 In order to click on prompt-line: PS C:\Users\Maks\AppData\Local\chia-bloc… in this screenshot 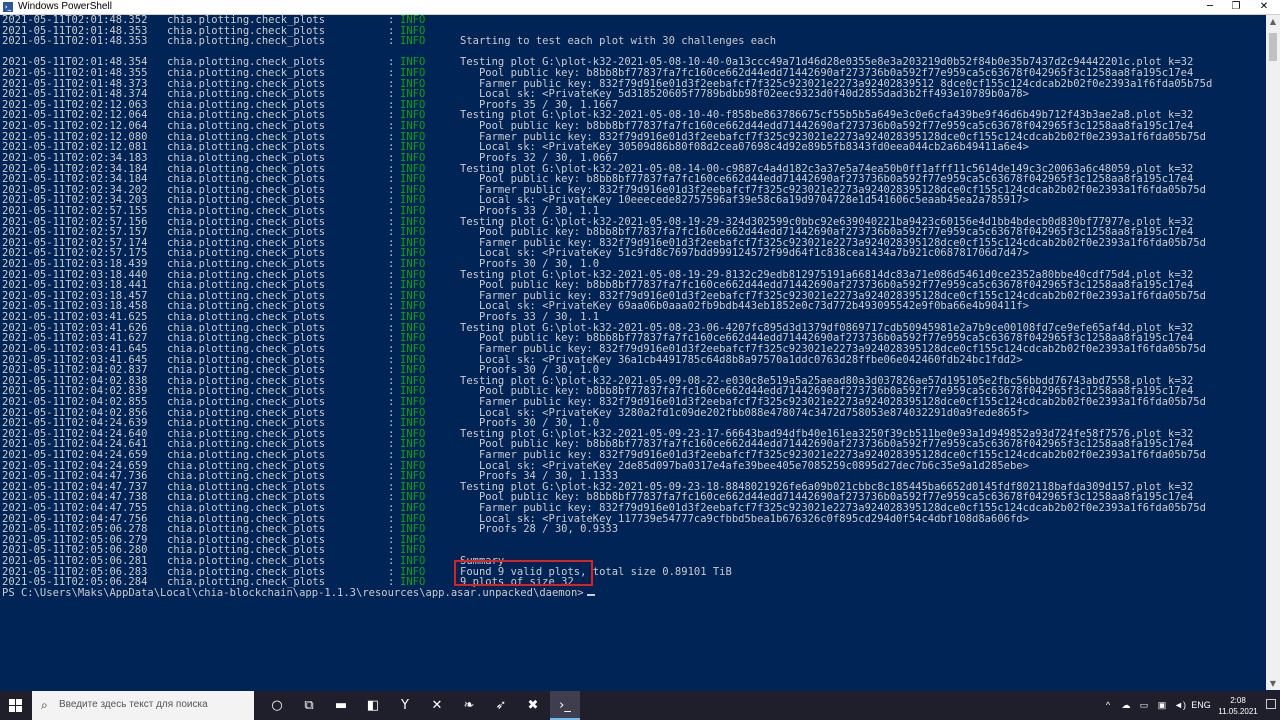, I will do `click(633, 593)`.